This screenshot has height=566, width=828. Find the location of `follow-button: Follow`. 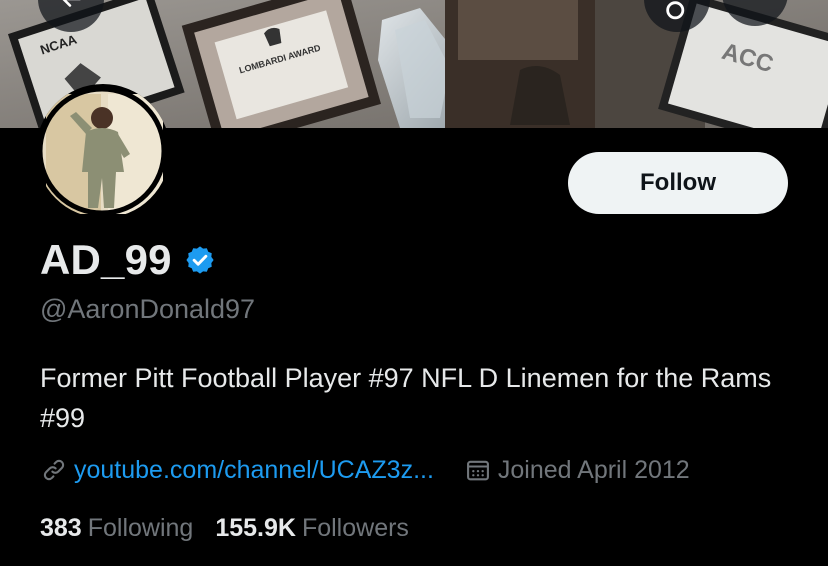

follow-button: Follow is located at coordinates (678, 183).